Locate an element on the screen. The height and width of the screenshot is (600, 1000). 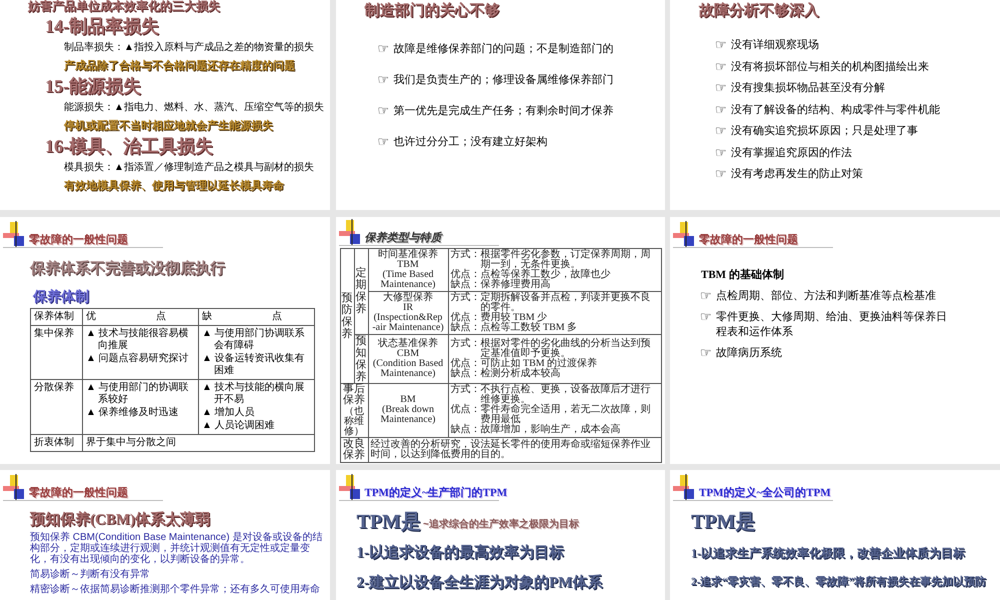
table-cell: 预防保养 is located at coordinates (347, 316).